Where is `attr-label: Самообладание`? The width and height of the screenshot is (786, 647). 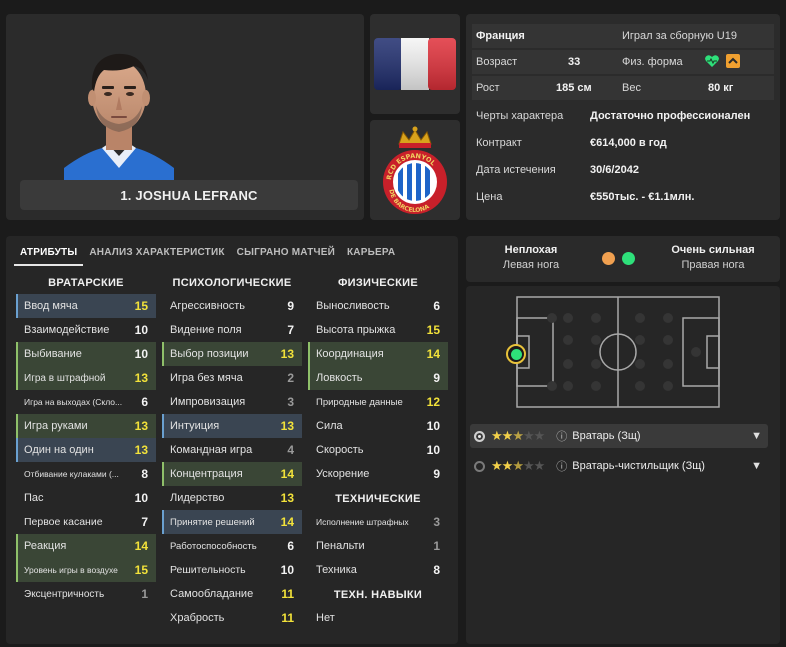
attr-label: Самообладание is located at coordinates (212, 594).